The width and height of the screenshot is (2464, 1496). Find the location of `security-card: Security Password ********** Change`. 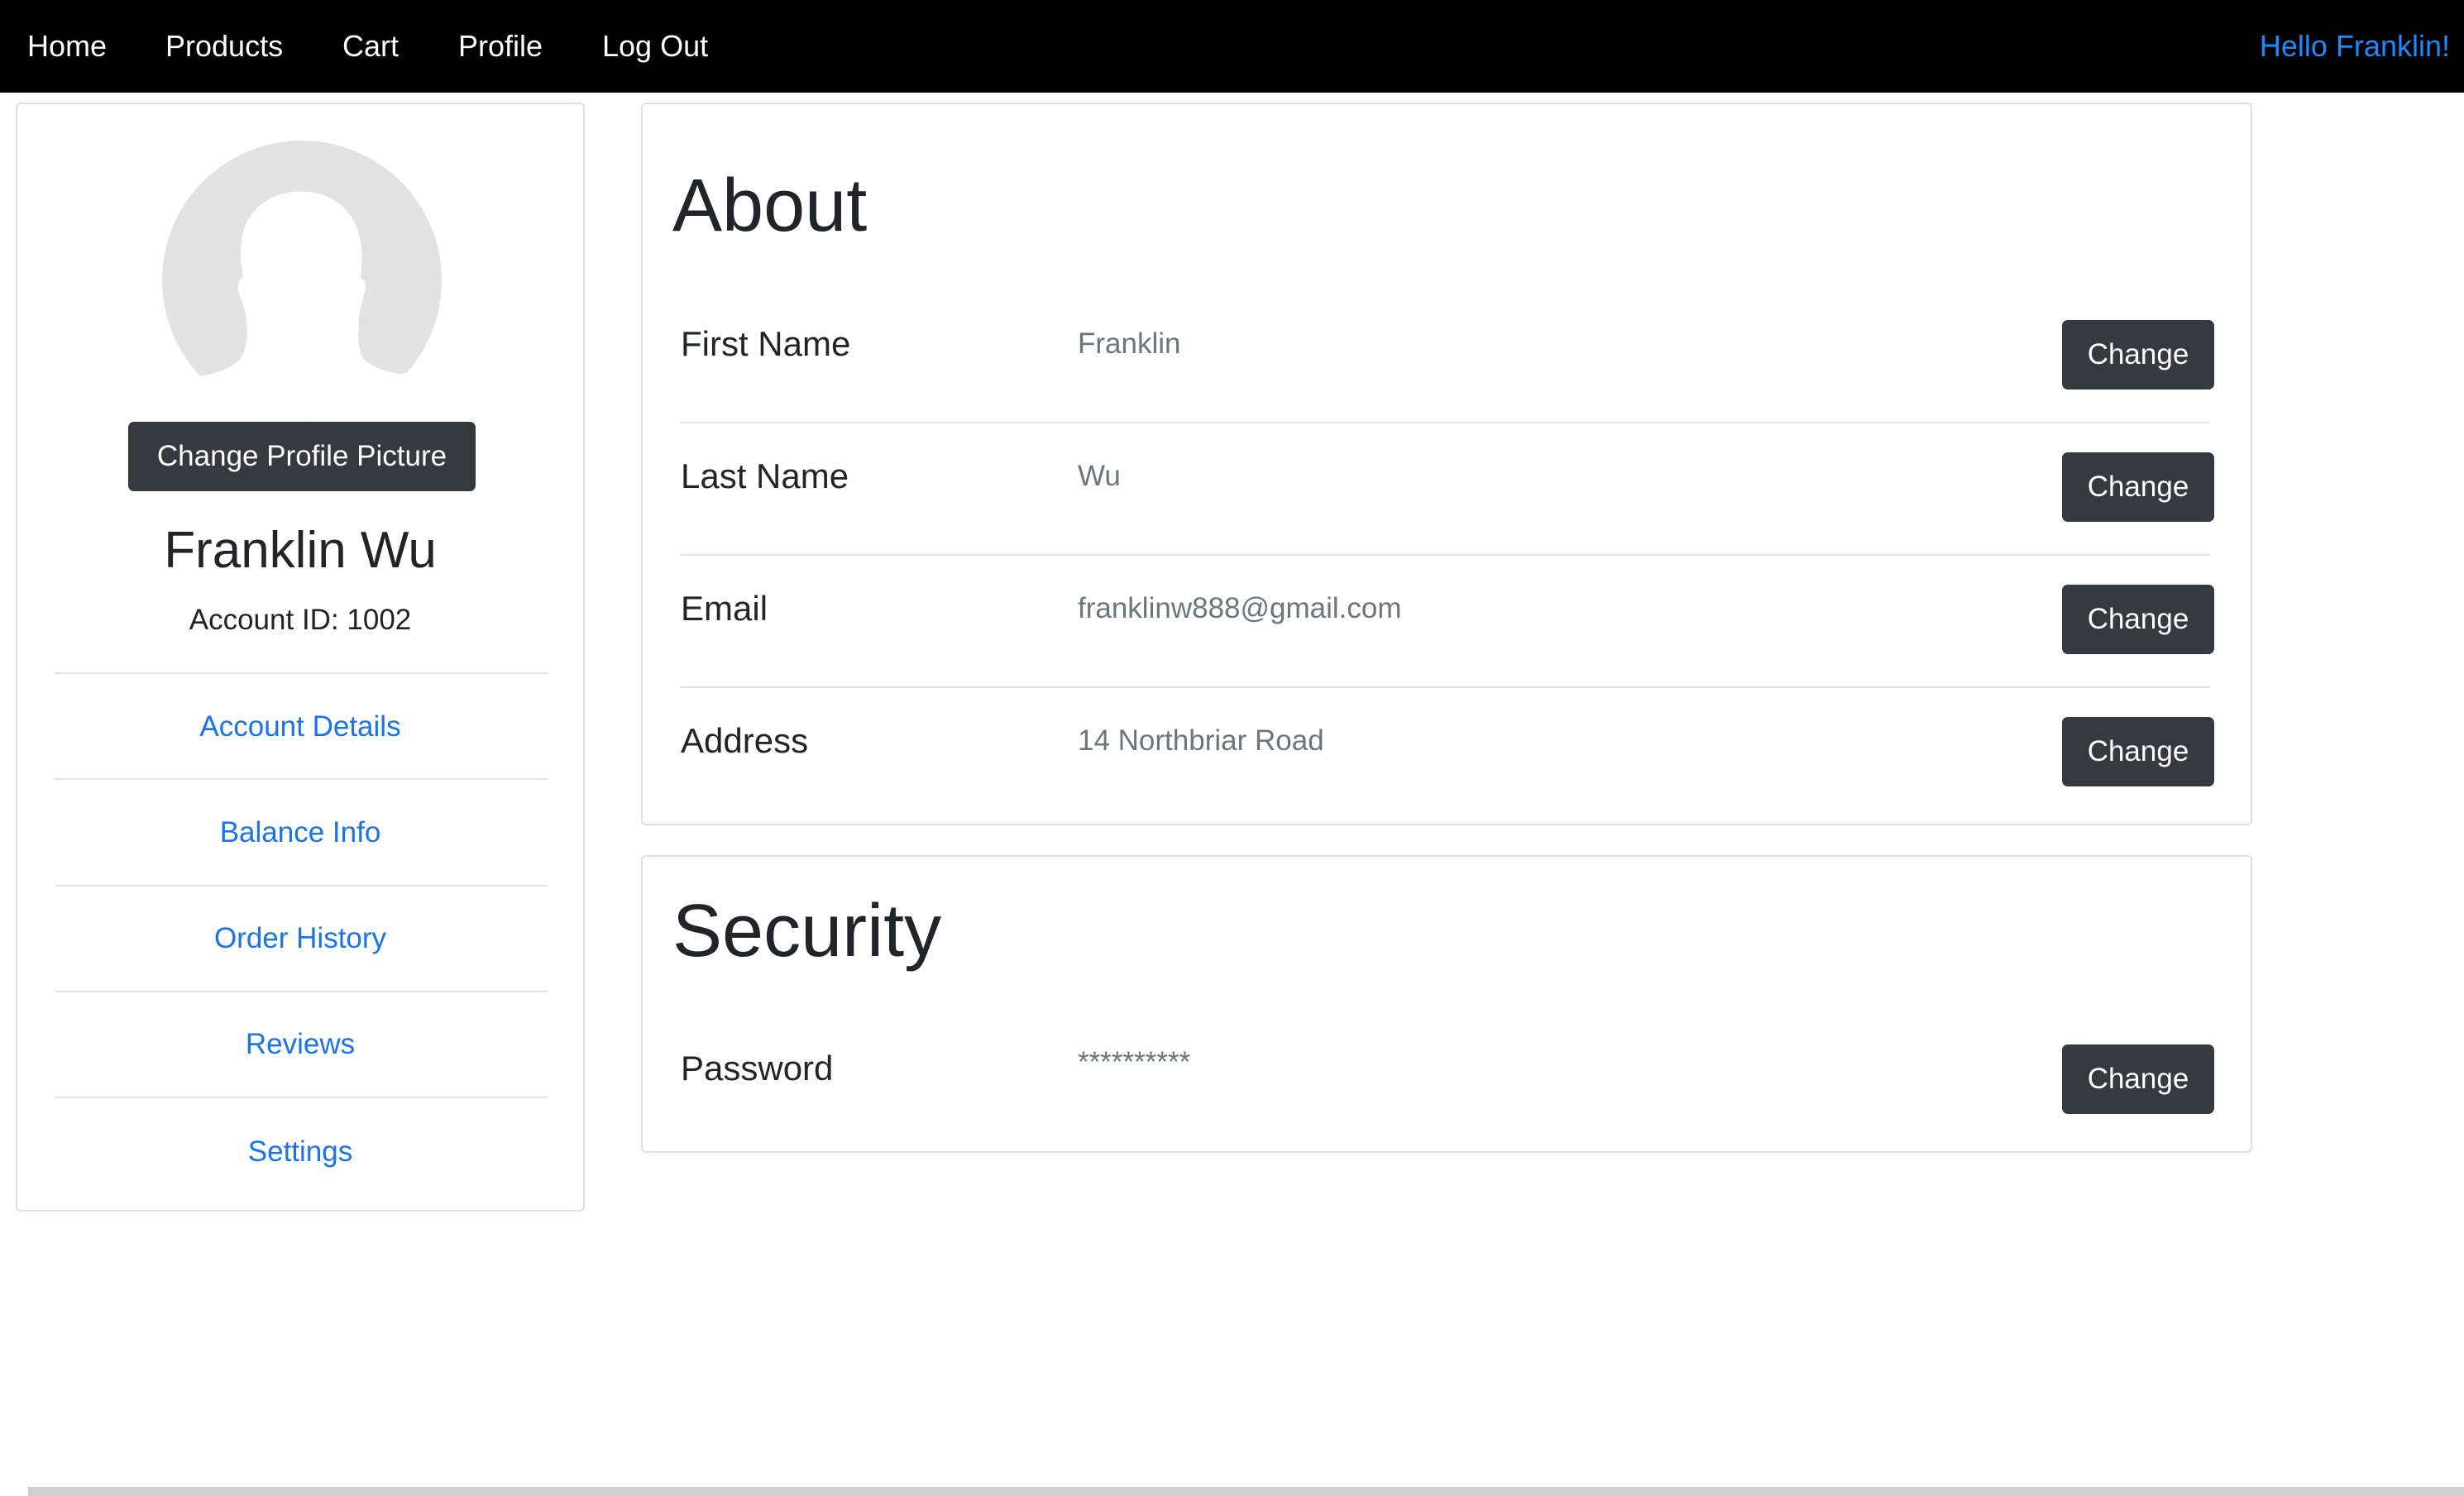

security-card: Security Password ********** Change is located at coordinates (1446, 1004).